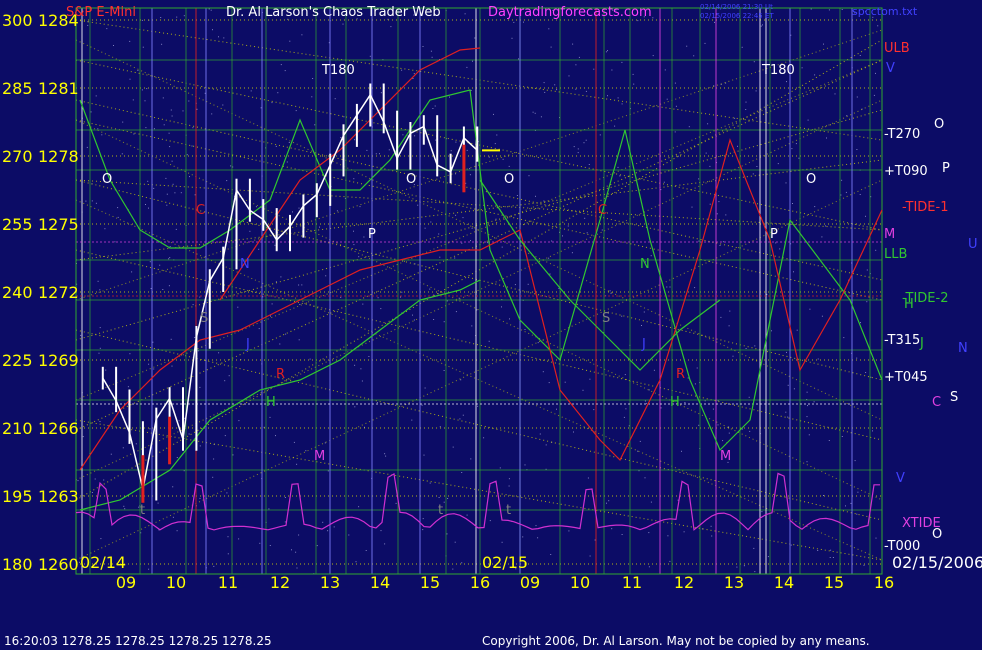 The width and height of the screenshot is (982, 650). I want to click on right-label: ULB, so click(897, 48).